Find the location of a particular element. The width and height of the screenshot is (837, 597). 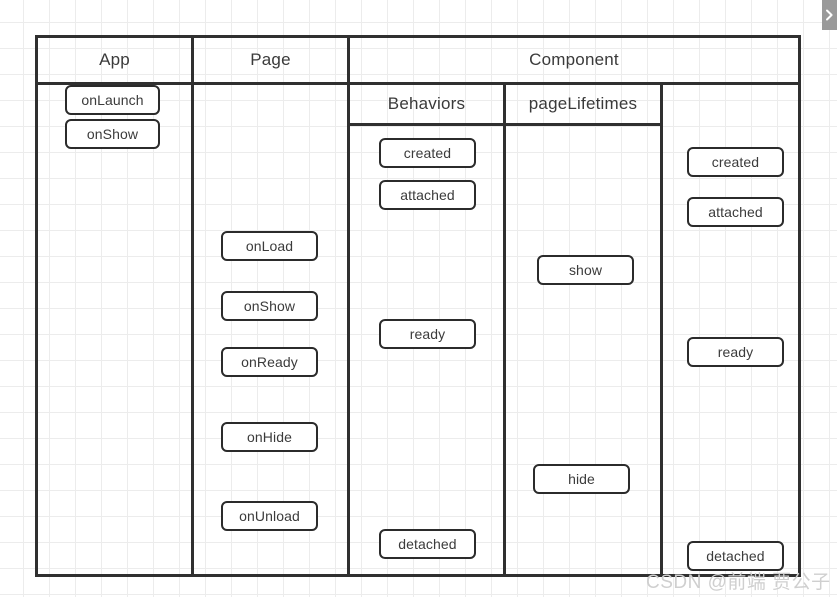

divider-behaviors-pagelifetimes is located at coordinates (504, 328).